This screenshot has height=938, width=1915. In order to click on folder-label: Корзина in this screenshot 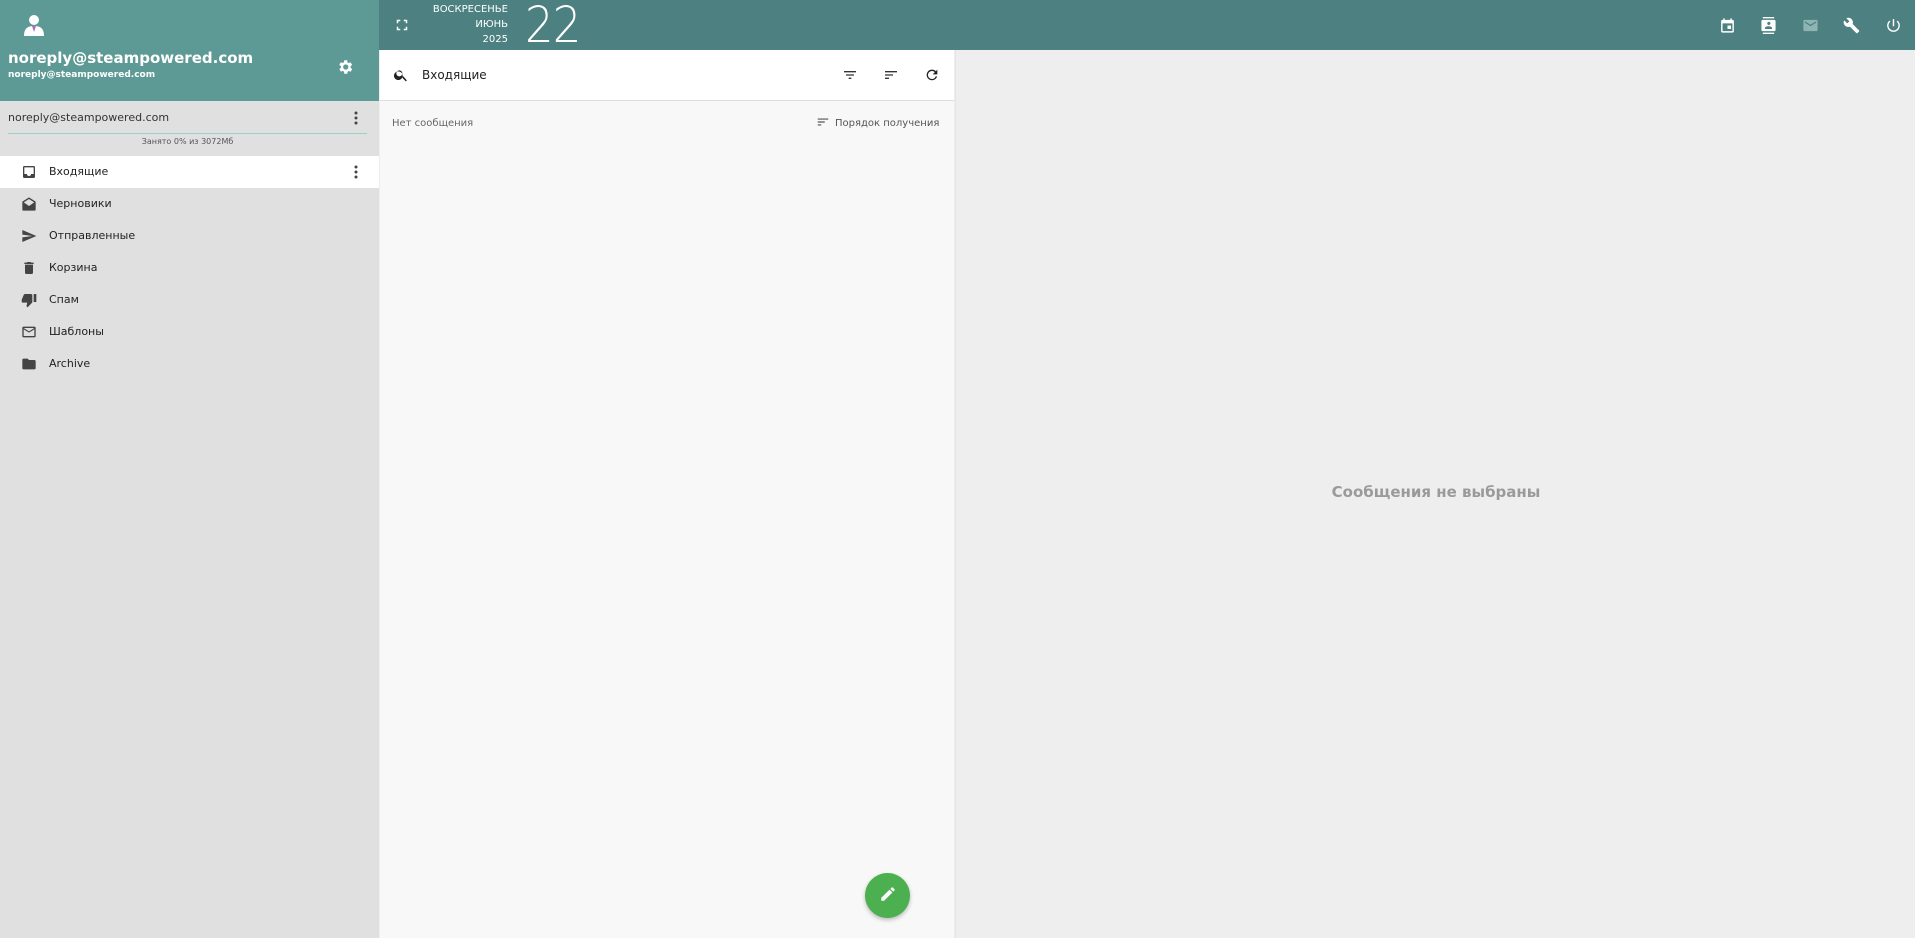, I will do `click(73, 267)`.